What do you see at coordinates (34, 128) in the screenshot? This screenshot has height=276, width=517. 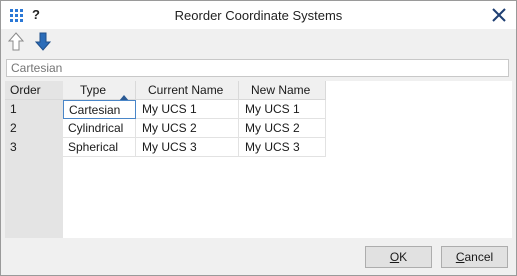 I see `row-header-2: 2` at bounding box center [34, 128].